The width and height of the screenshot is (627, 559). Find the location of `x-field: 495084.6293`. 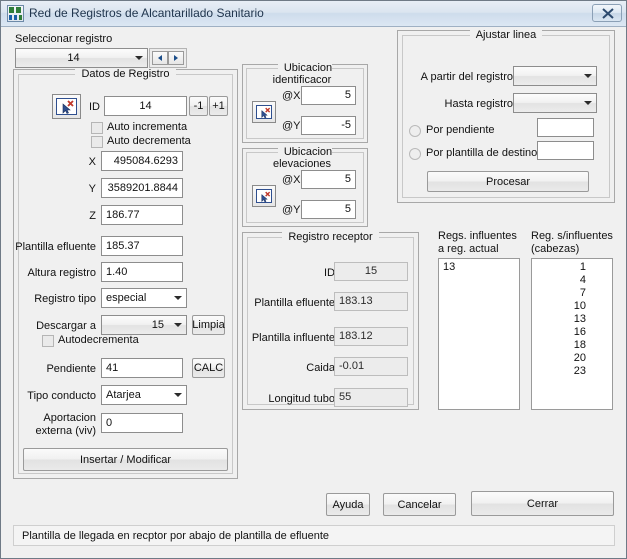

x-field: 495084.6293 is located at coordinates (142, 161).